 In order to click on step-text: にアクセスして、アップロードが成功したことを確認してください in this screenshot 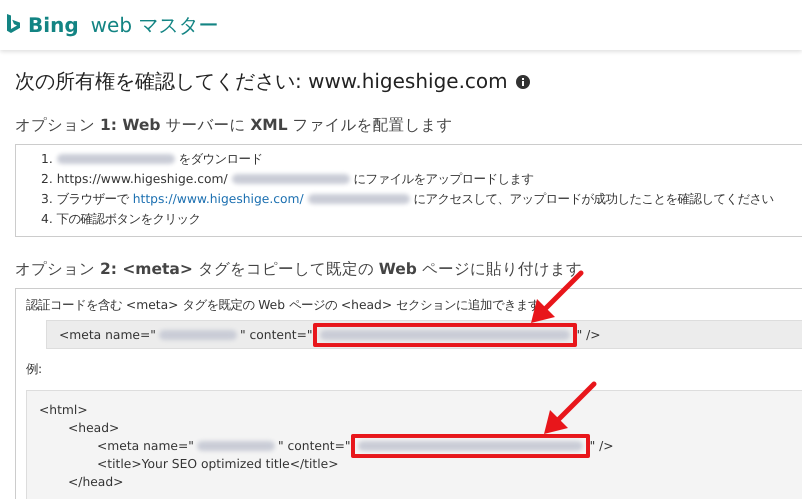, I will do `click(594, 199)`.